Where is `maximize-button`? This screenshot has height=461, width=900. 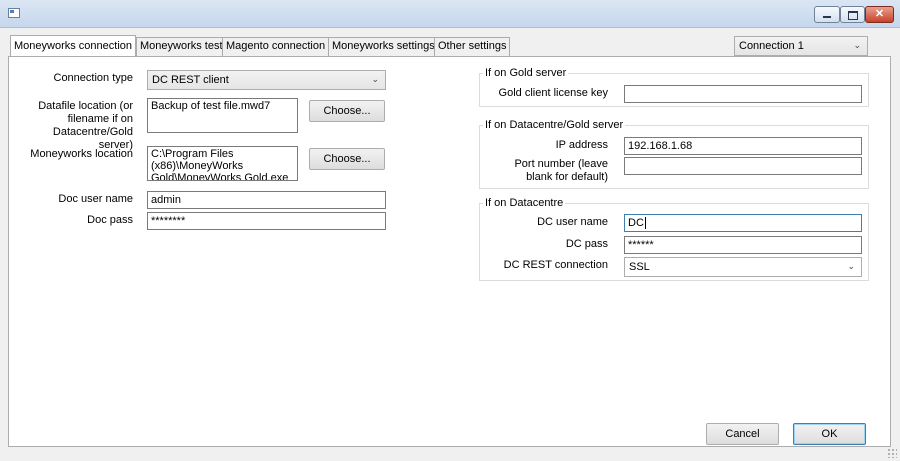
maximize-button is located at coordinates (852, 14).